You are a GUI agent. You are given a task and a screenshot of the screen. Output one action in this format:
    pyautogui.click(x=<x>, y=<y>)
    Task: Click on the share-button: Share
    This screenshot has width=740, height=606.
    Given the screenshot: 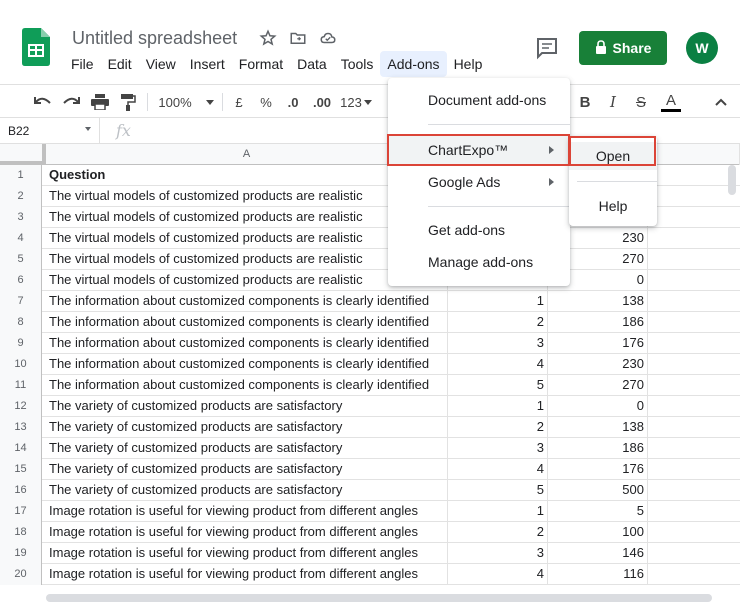 What is the action you would take?
    pyautogui.click(x=623, y=48)
    